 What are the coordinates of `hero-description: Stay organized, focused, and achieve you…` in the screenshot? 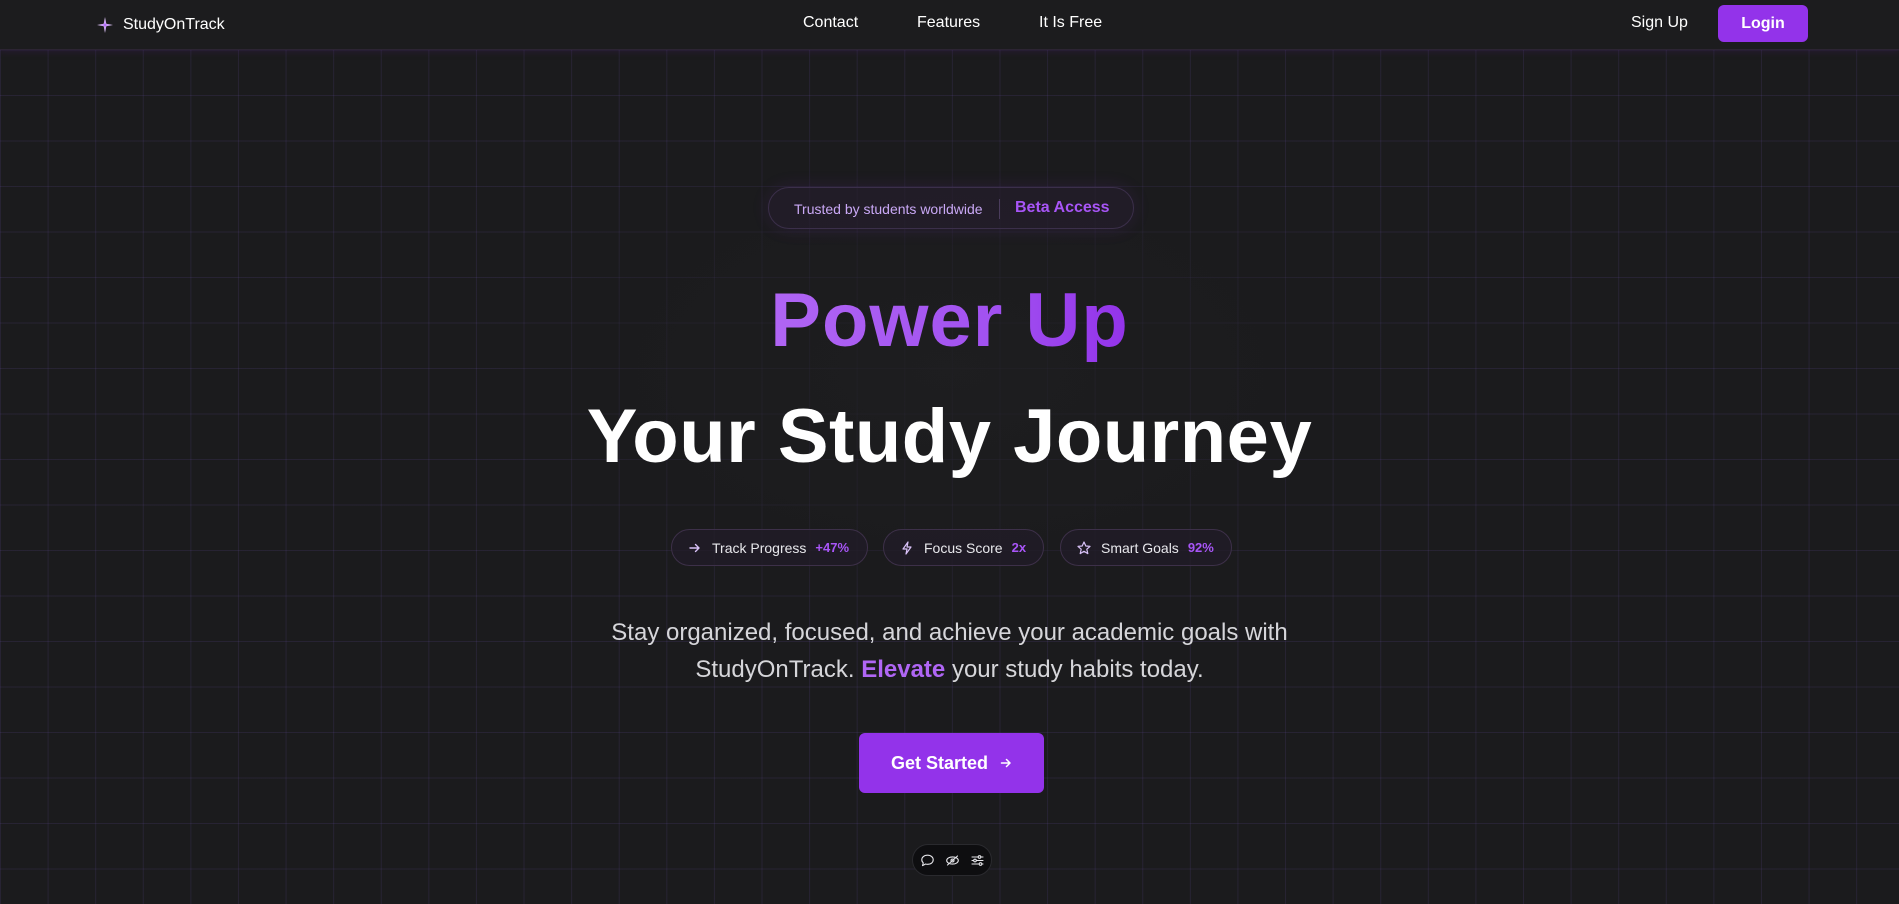 It's located at (949, 651).